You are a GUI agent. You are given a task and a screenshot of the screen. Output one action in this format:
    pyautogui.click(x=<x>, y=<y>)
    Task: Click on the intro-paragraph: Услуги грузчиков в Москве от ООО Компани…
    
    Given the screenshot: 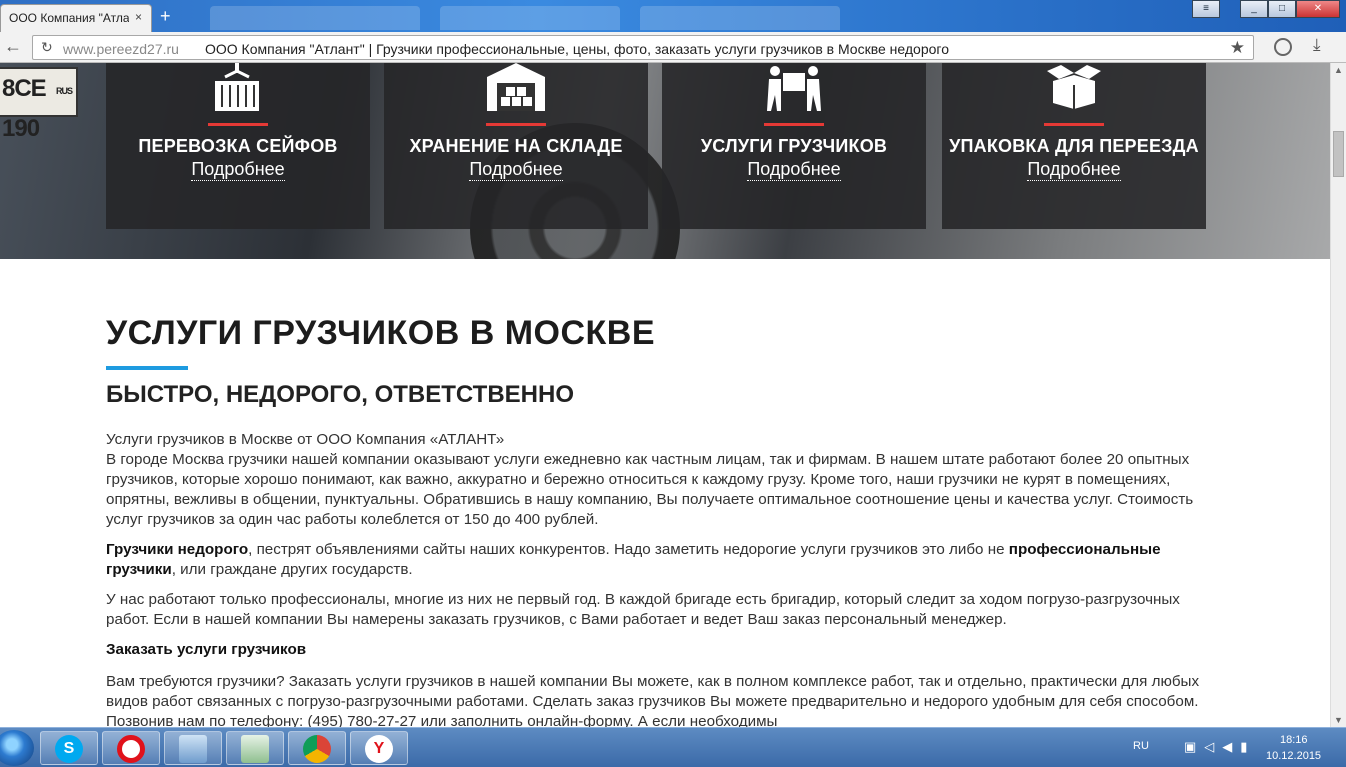 What is the action you would take?
    pyautogui.click(x=305, y=439)
    